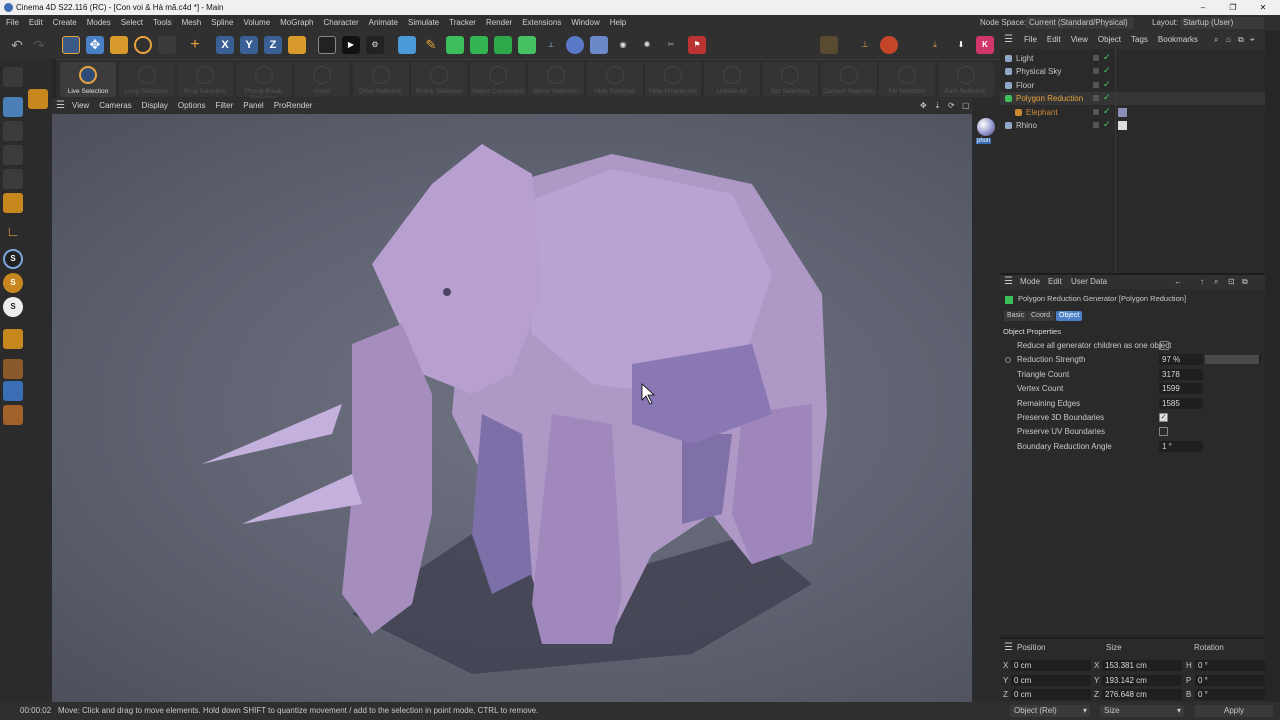 The image size is (1280, 720). Describe the element at coordinates (155, 106) in the screenshot. I see `viewport-menu-item: Display` at that location.